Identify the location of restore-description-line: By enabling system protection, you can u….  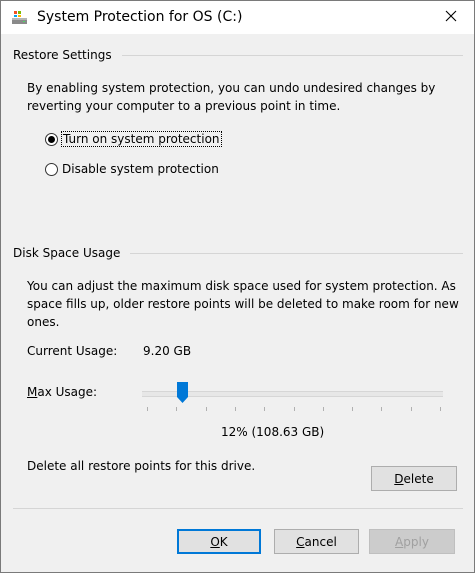
(231, 88).